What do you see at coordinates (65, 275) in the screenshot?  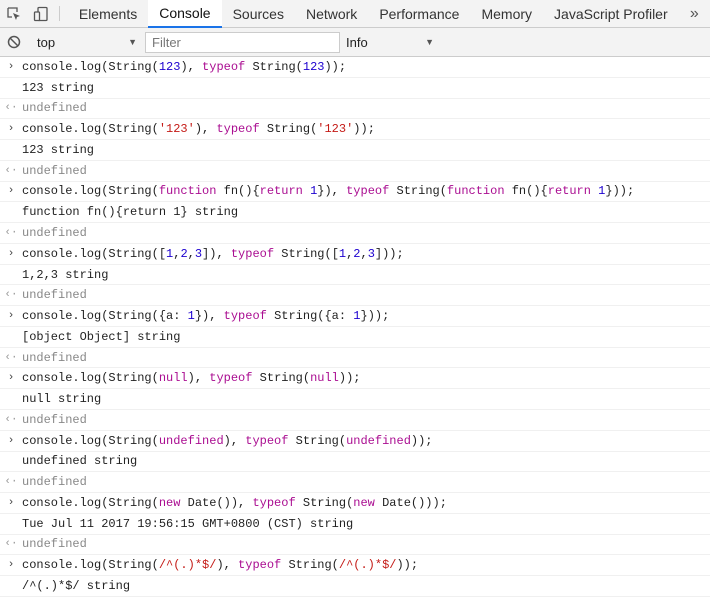 I see `console-message-text: 1,2,3 string` at bounding box center [65, 275].